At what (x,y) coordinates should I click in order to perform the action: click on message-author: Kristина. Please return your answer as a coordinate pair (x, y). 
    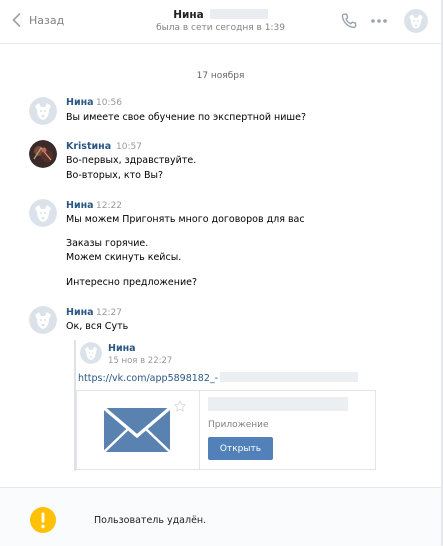
    Looking at the image, I should click on (88, 146).